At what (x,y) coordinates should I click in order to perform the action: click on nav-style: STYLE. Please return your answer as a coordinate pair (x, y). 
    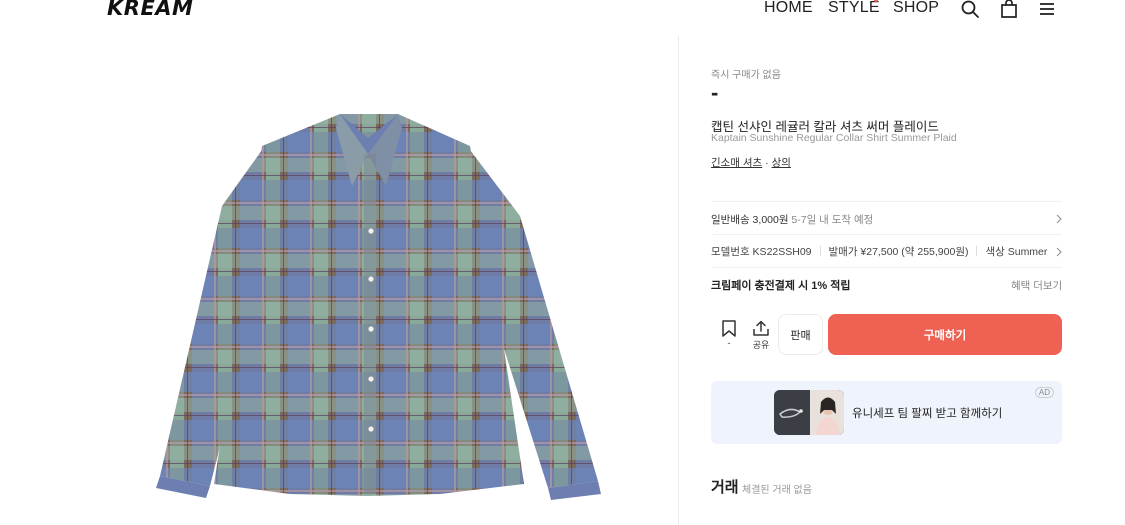
    Looking at the image, I should click on (854, 8).